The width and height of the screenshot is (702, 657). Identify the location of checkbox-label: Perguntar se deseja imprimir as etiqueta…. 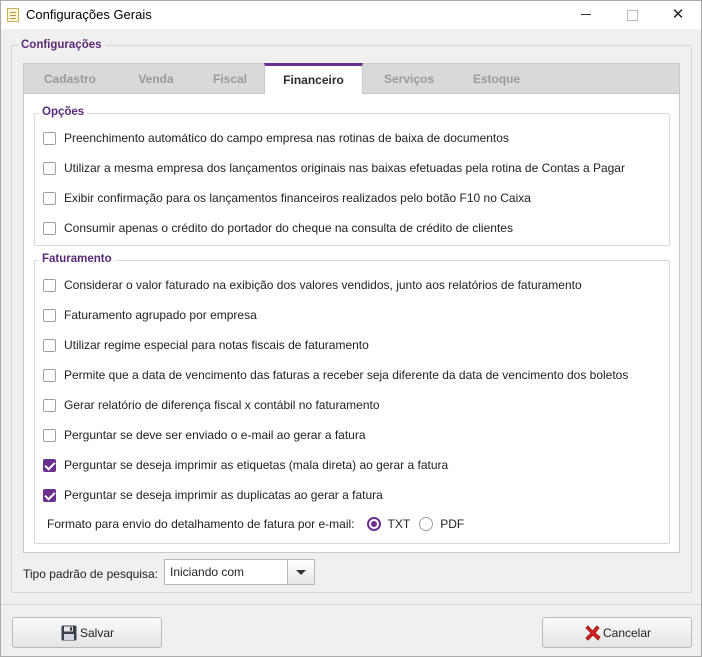
(256, 465).